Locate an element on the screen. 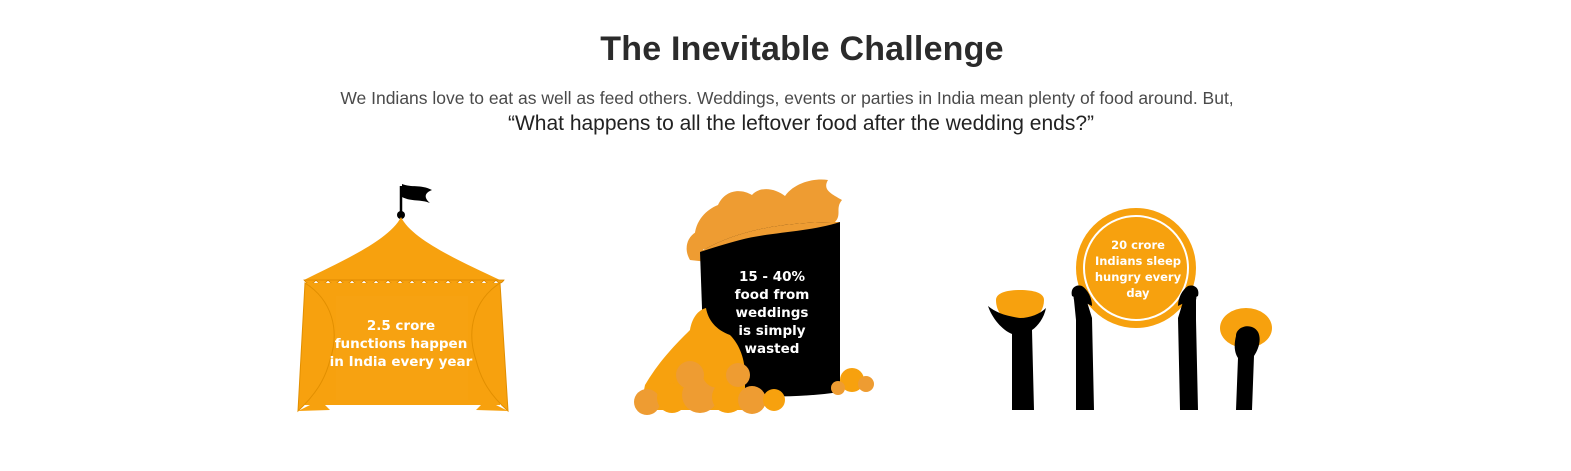  stat-wasted-line-3: weddings is located at coordinates (772, 313).